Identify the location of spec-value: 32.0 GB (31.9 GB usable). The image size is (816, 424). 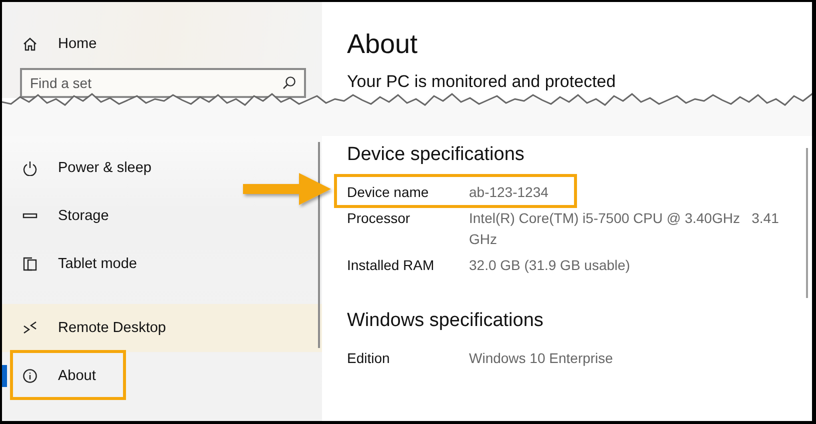
(550, 265).